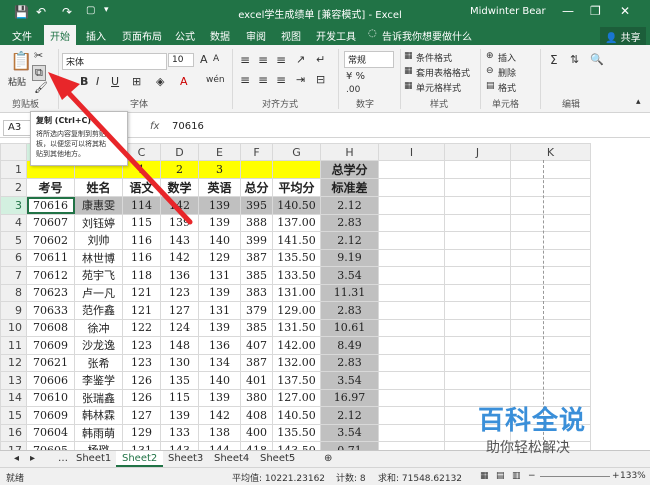  Describe the element at coordinates (219, 240) in the screenshot. I see `cell: 140` at that location.